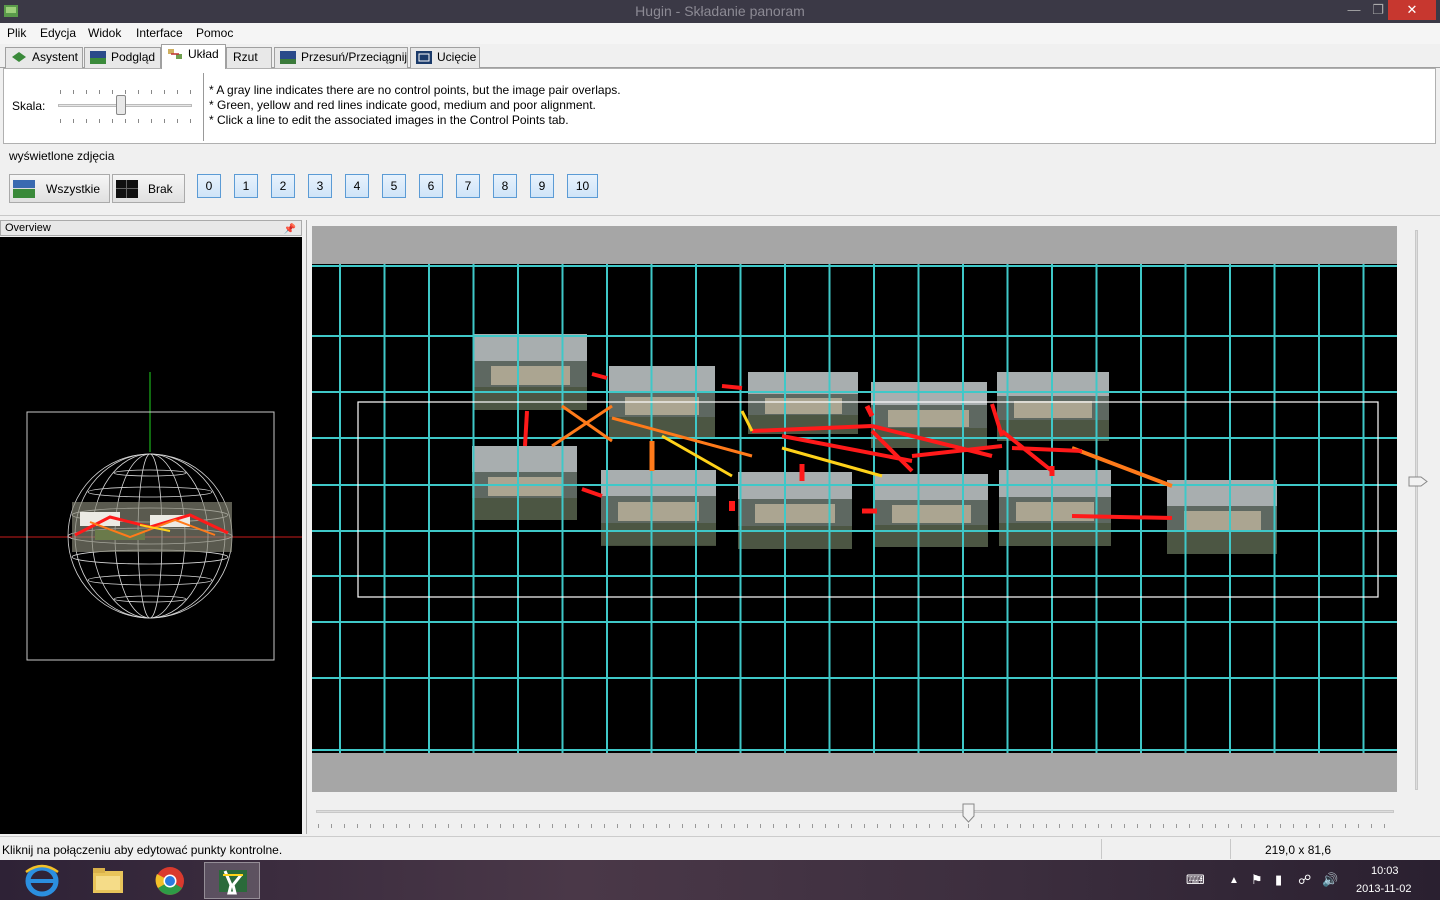 This screenshot has height=900, width=1440. What do you see at coordinates (214, 33) in the screenshot?
I see `menu-pomoc: Pomoc` at bounding box center [214, 33].